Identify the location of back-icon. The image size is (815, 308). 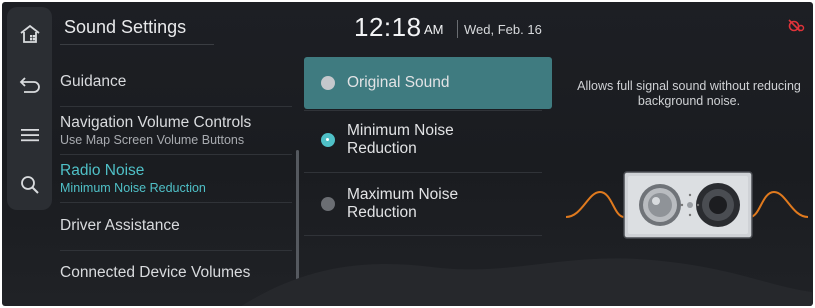
(30, 84).